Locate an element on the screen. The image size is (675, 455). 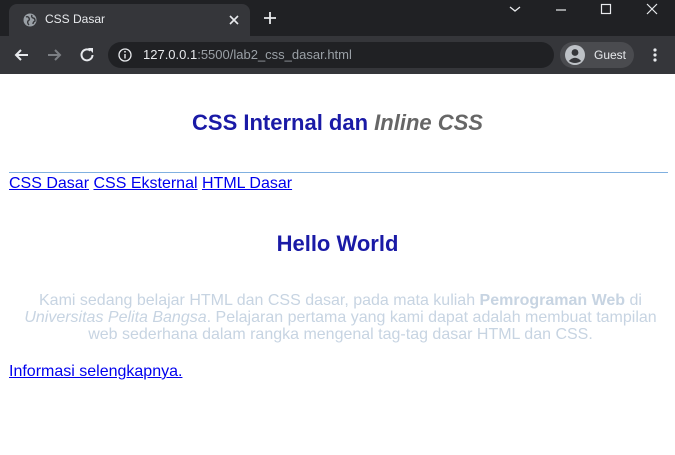
browser-tab: CSS Dasar is located at coordinates (129, 20).